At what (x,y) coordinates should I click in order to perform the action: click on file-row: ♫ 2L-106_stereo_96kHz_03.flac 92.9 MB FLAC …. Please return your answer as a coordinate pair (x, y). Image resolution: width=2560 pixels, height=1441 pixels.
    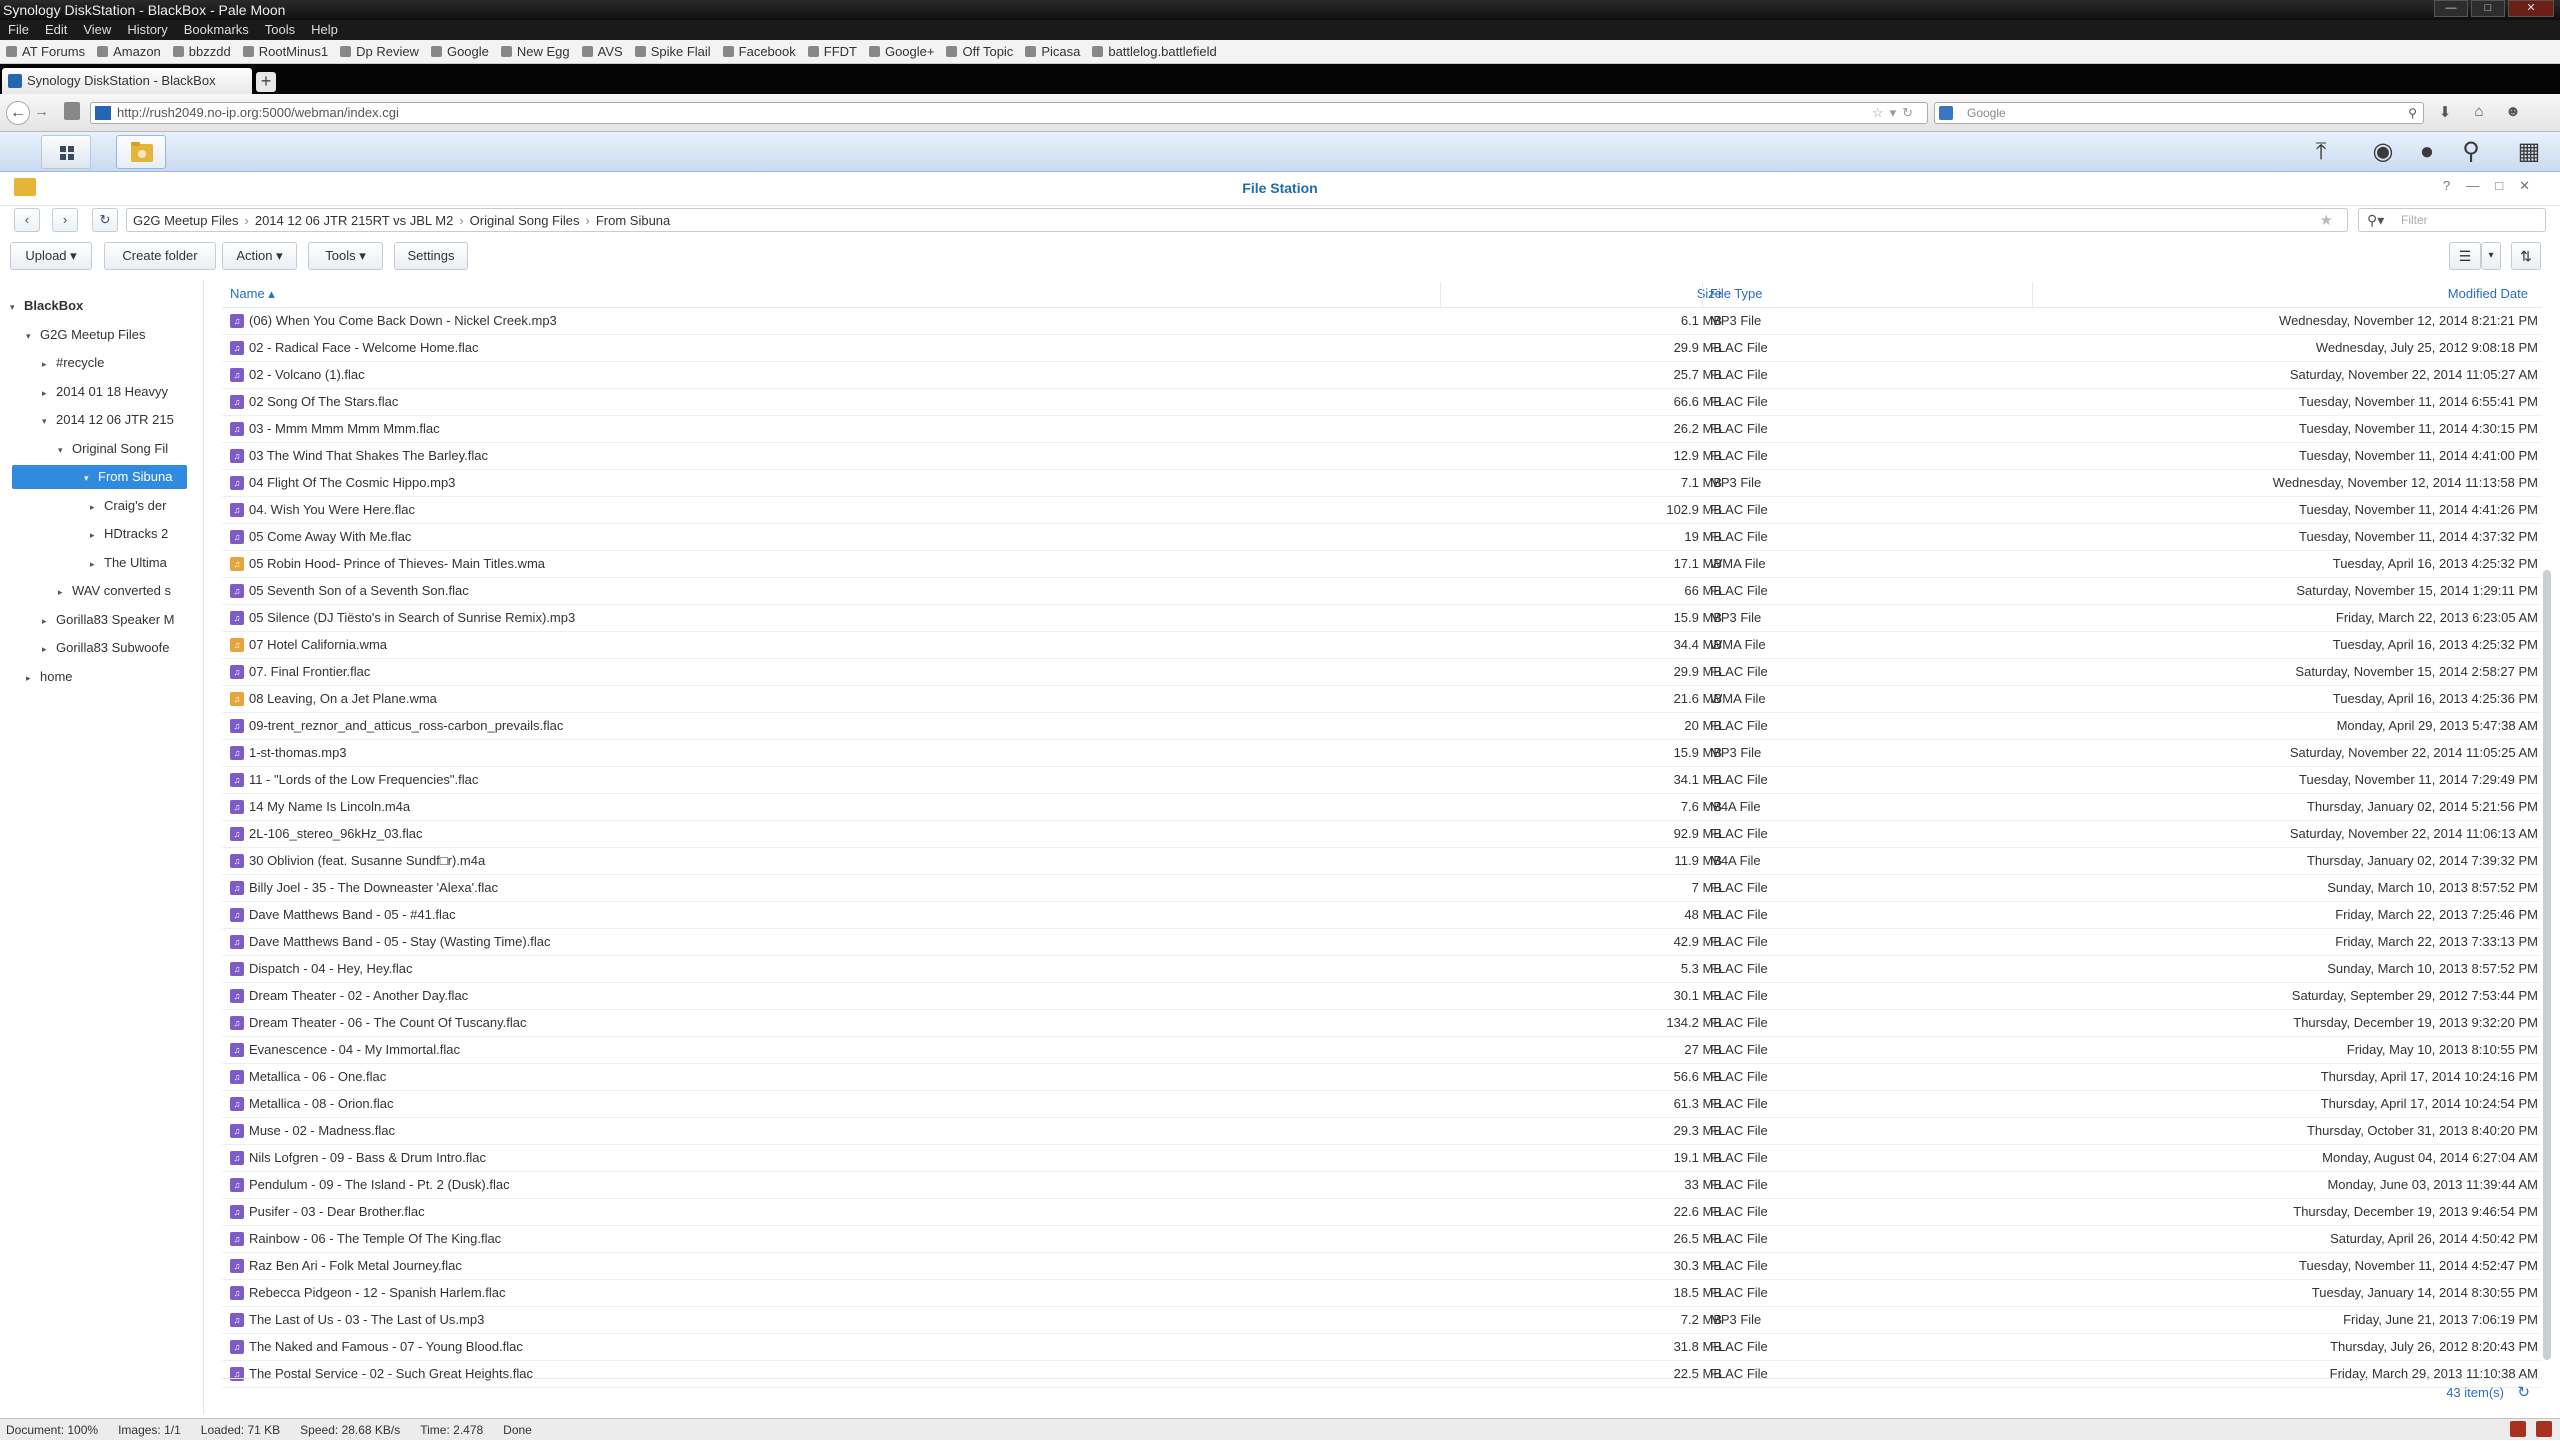
    Looking at the image, I should click on (1382, 834).